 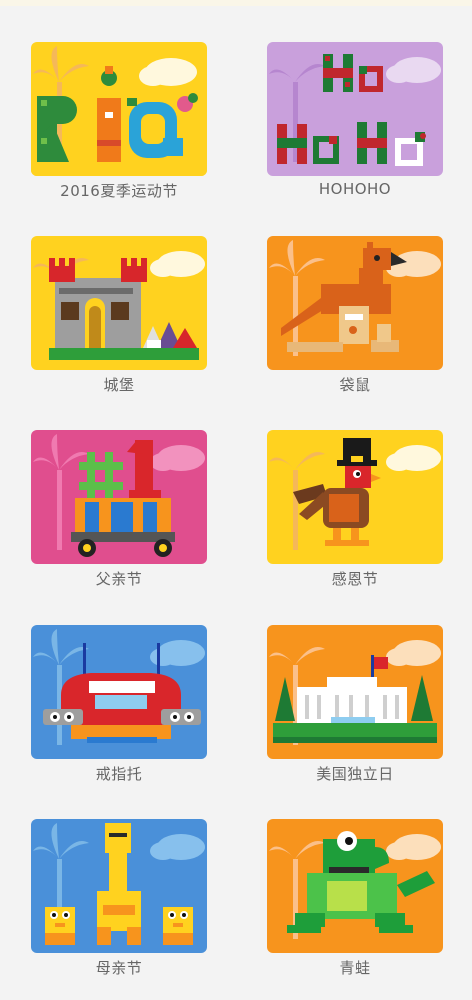 What do you see at coordinates (355, 385) in the screenshot?
I see `project-title: 袋鼠` at bounding box center [355, 385].